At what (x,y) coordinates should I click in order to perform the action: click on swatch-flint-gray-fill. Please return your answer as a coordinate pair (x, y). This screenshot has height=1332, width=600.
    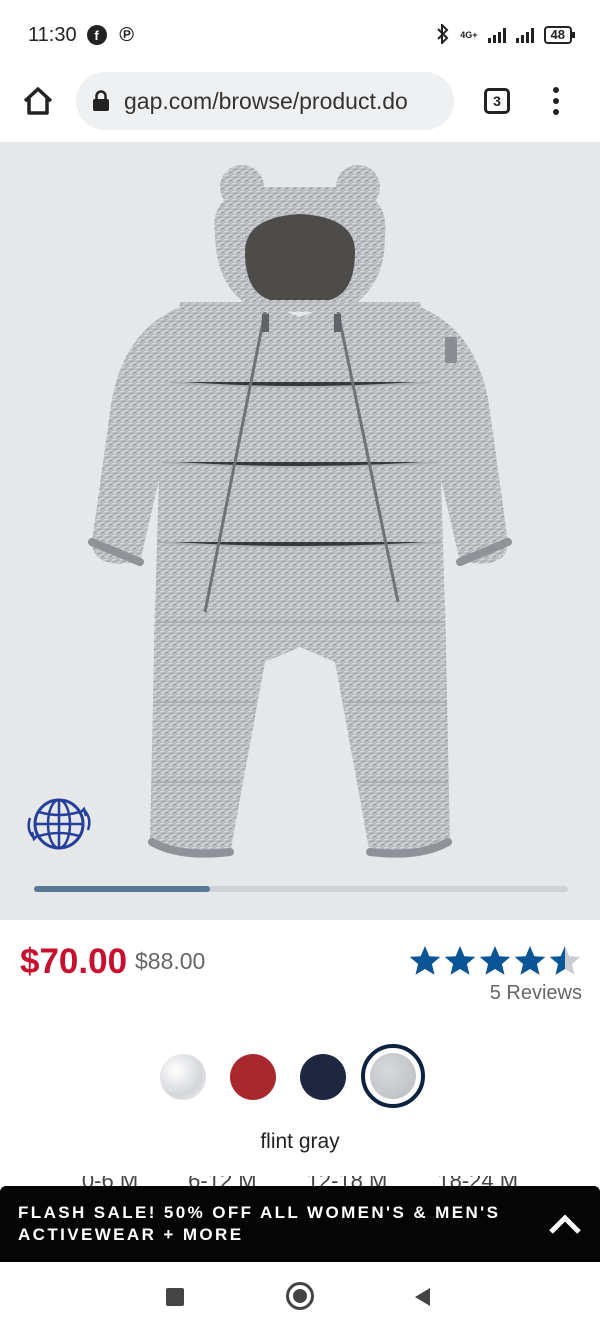
    Looking at the image, I should click on (393, 1076).